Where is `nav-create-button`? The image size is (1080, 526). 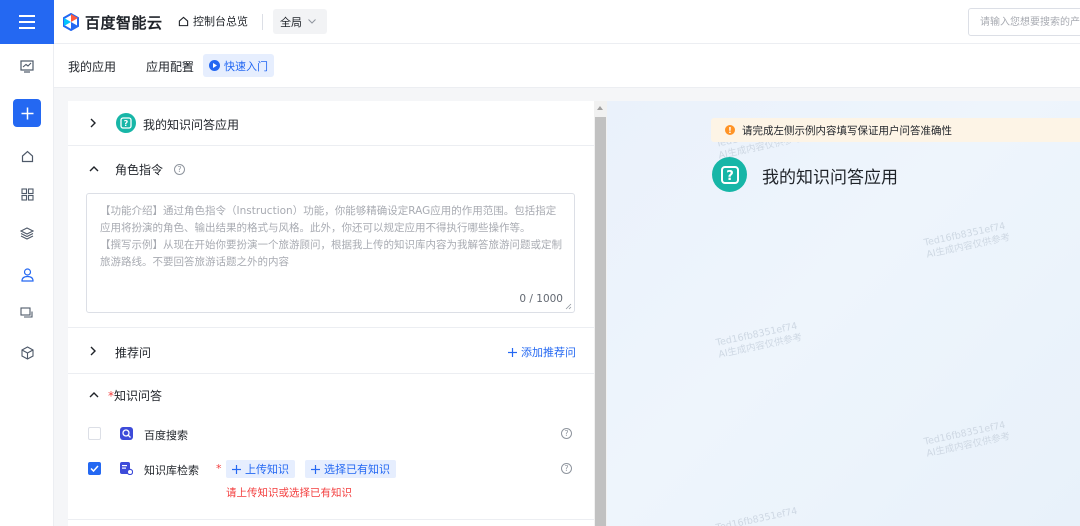
nav-create-button is located at coordinates (27, 113).